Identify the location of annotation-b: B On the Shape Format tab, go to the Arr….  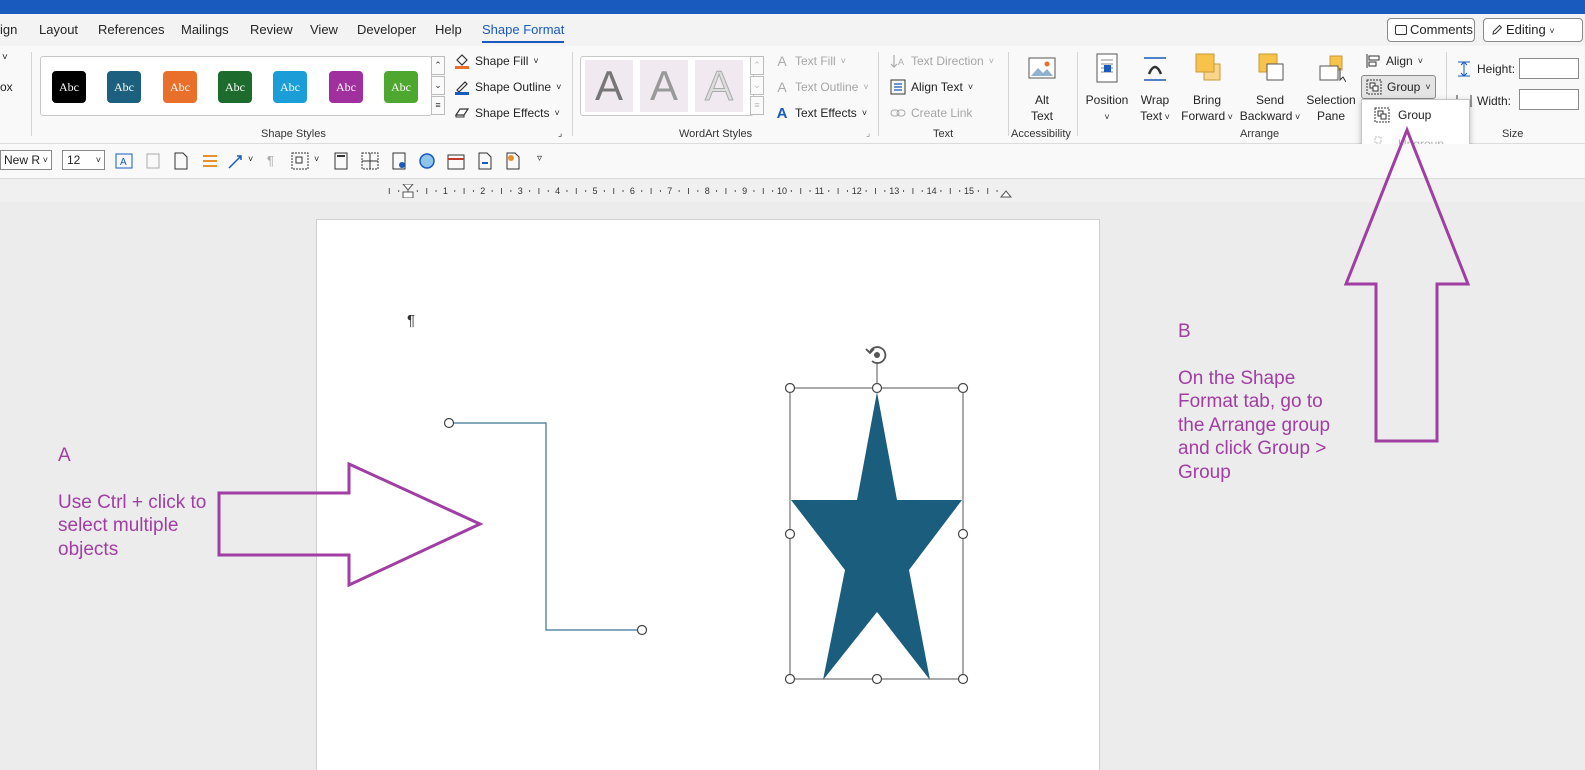
(1254, 402).